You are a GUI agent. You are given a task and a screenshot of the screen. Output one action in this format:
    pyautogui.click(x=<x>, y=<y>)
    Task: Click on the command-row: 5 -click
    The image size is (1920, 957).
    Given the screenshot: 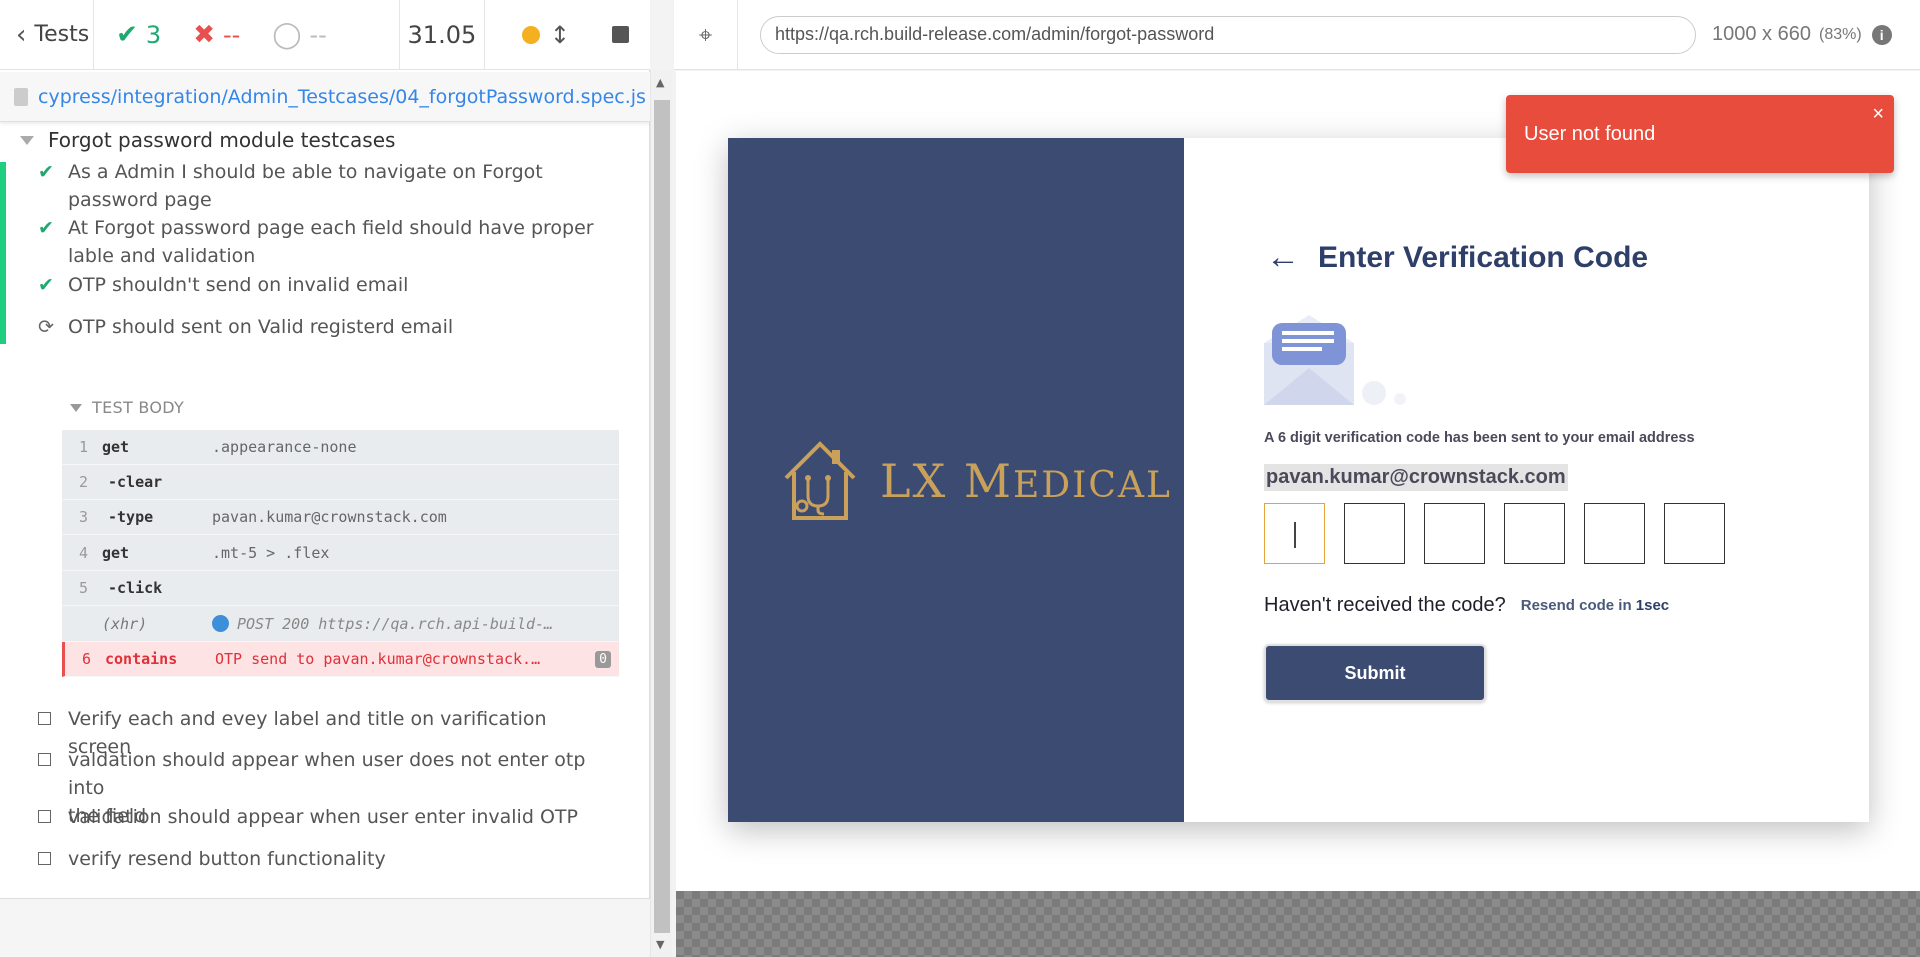 What is the action you would take?
    pyautogui.click(x=340, y=588)
    